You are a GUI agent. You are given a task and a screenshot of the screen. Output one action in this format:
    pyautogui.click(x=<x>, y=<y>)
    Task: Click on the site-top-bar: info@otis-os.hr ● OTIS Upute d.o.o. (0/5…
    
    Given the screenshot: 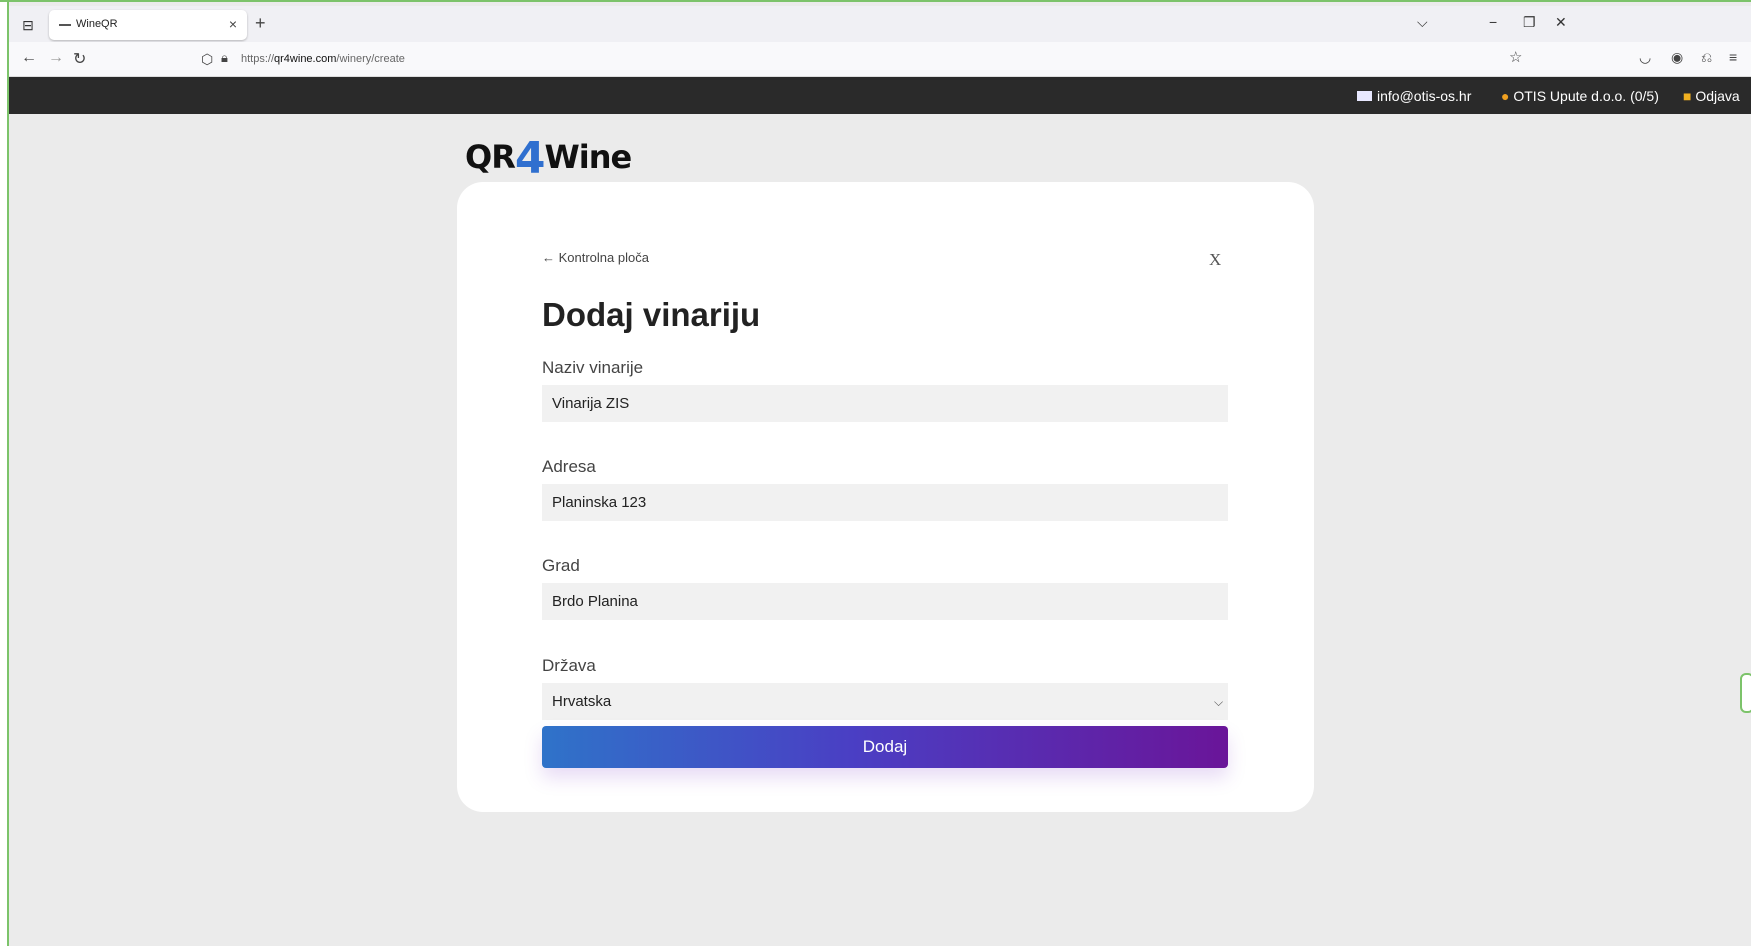 What is the action you would take?
    pyautogui.click(x=880, y=95)
    